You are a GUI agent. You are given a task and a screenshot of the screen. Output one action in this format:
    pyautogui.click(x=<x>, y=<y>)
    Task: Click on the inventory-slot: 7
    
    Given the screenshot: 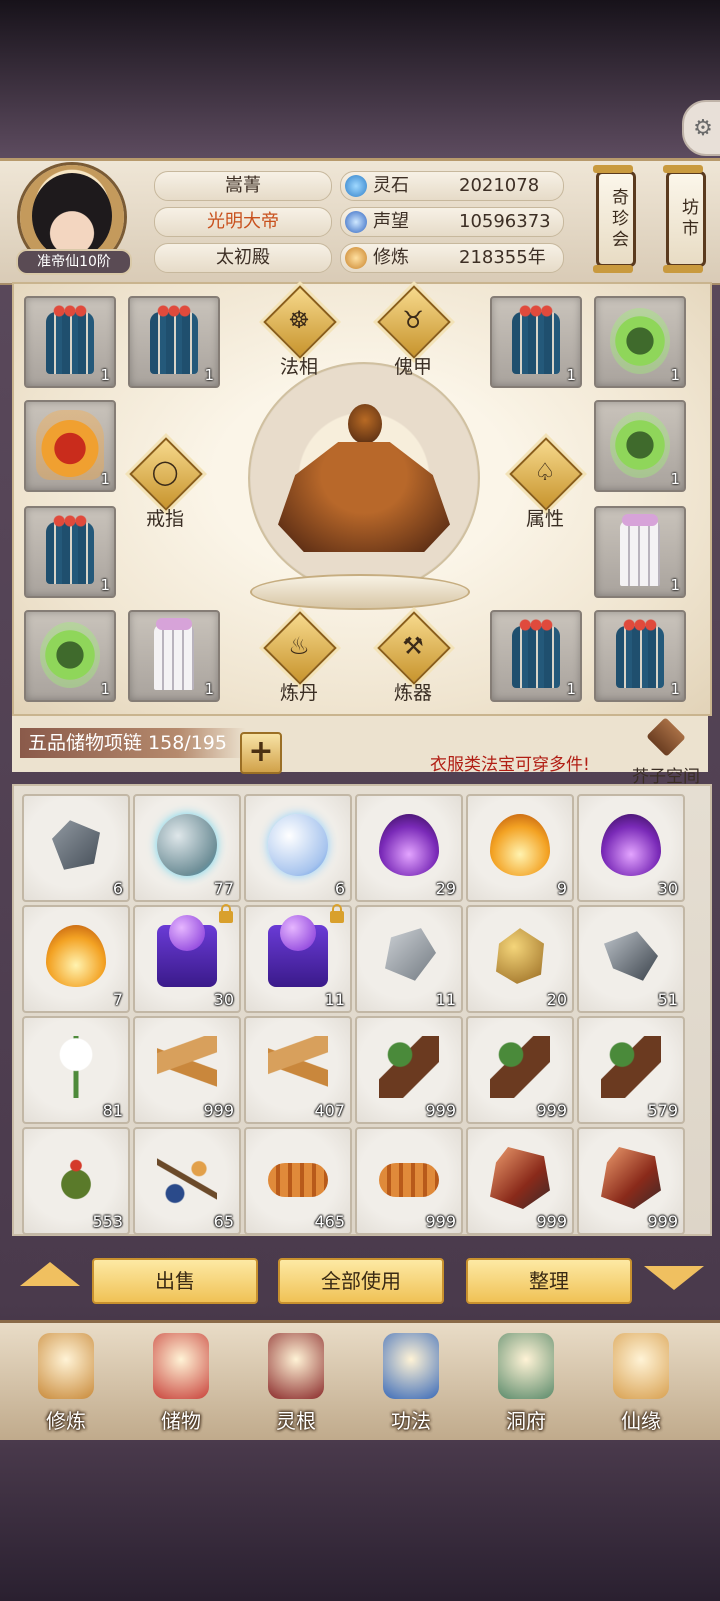 What is the action you would take?
    pyautogui.click(x=76, y=959)
    